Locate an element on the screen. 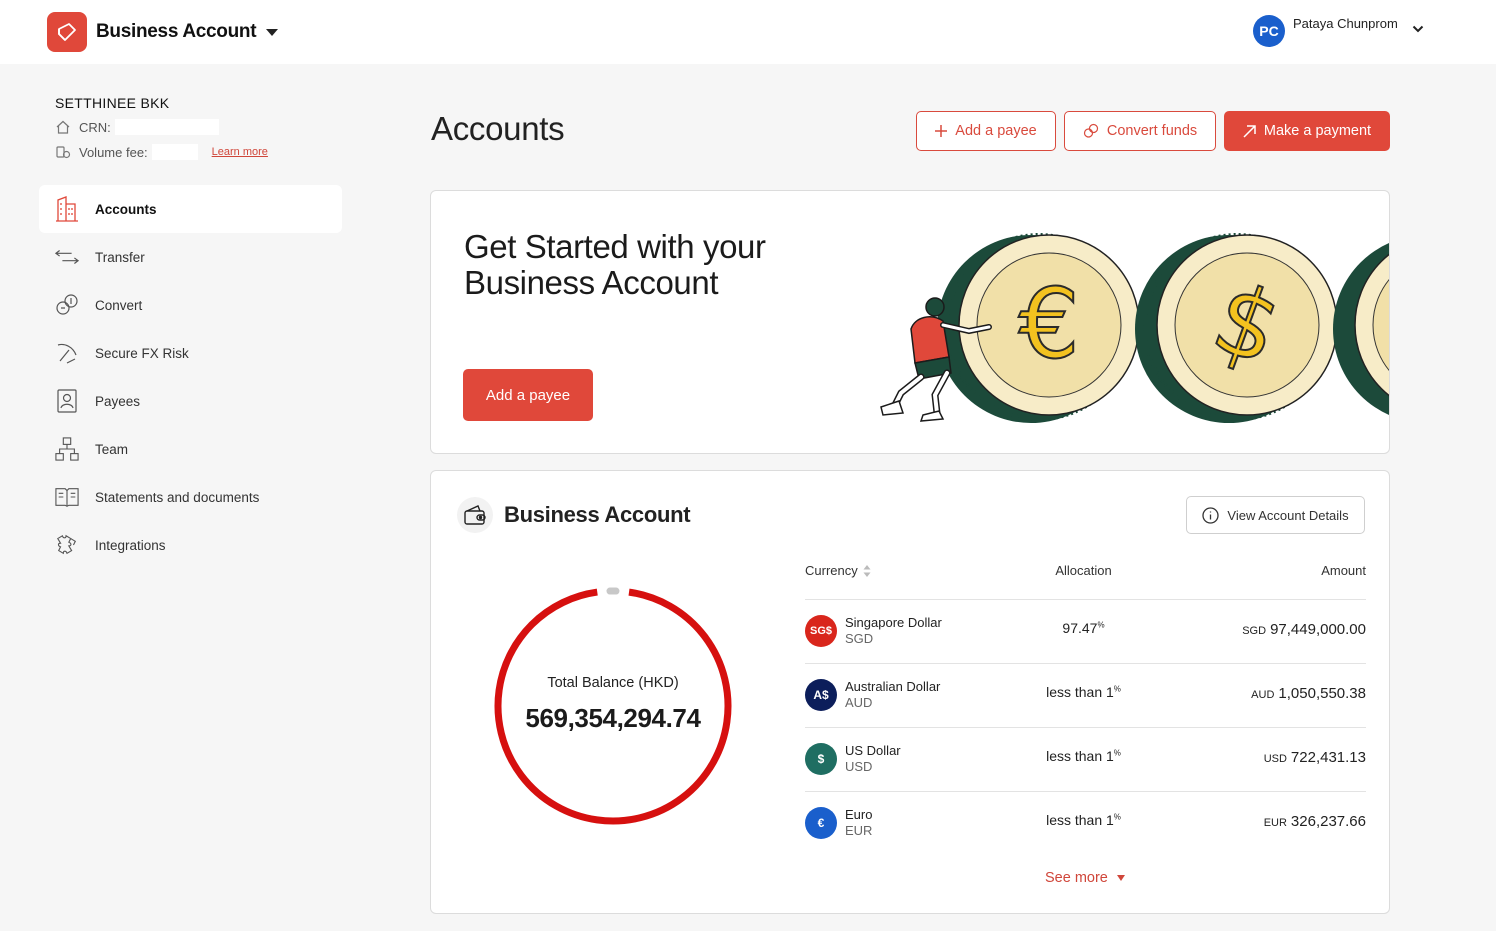 The height and width of the screenshot is (931, 1496). make-payment-label: Make a payment is located at coordinates (1317, 131).